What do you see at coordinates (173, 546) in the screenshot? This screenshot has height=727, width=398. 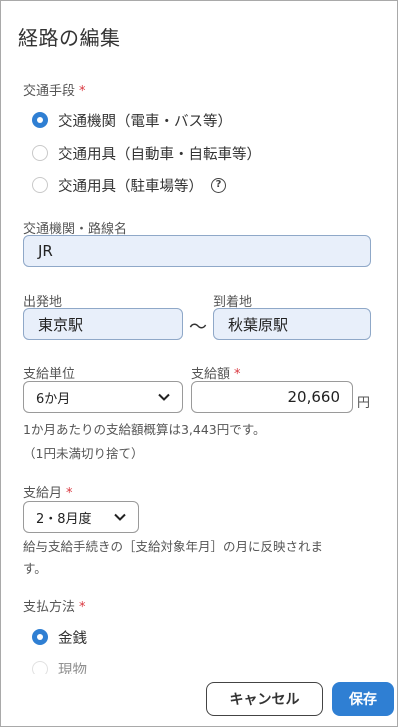 I see `month-note-line1: 給与支給手続きの［支給対象年月］の月に反映されま` at bounding box center [173, 546].